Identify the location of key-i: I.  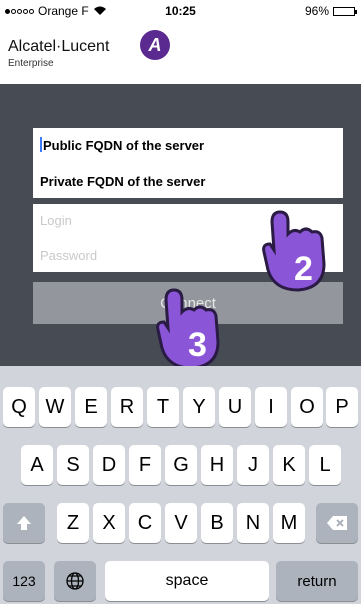
(271, 407).